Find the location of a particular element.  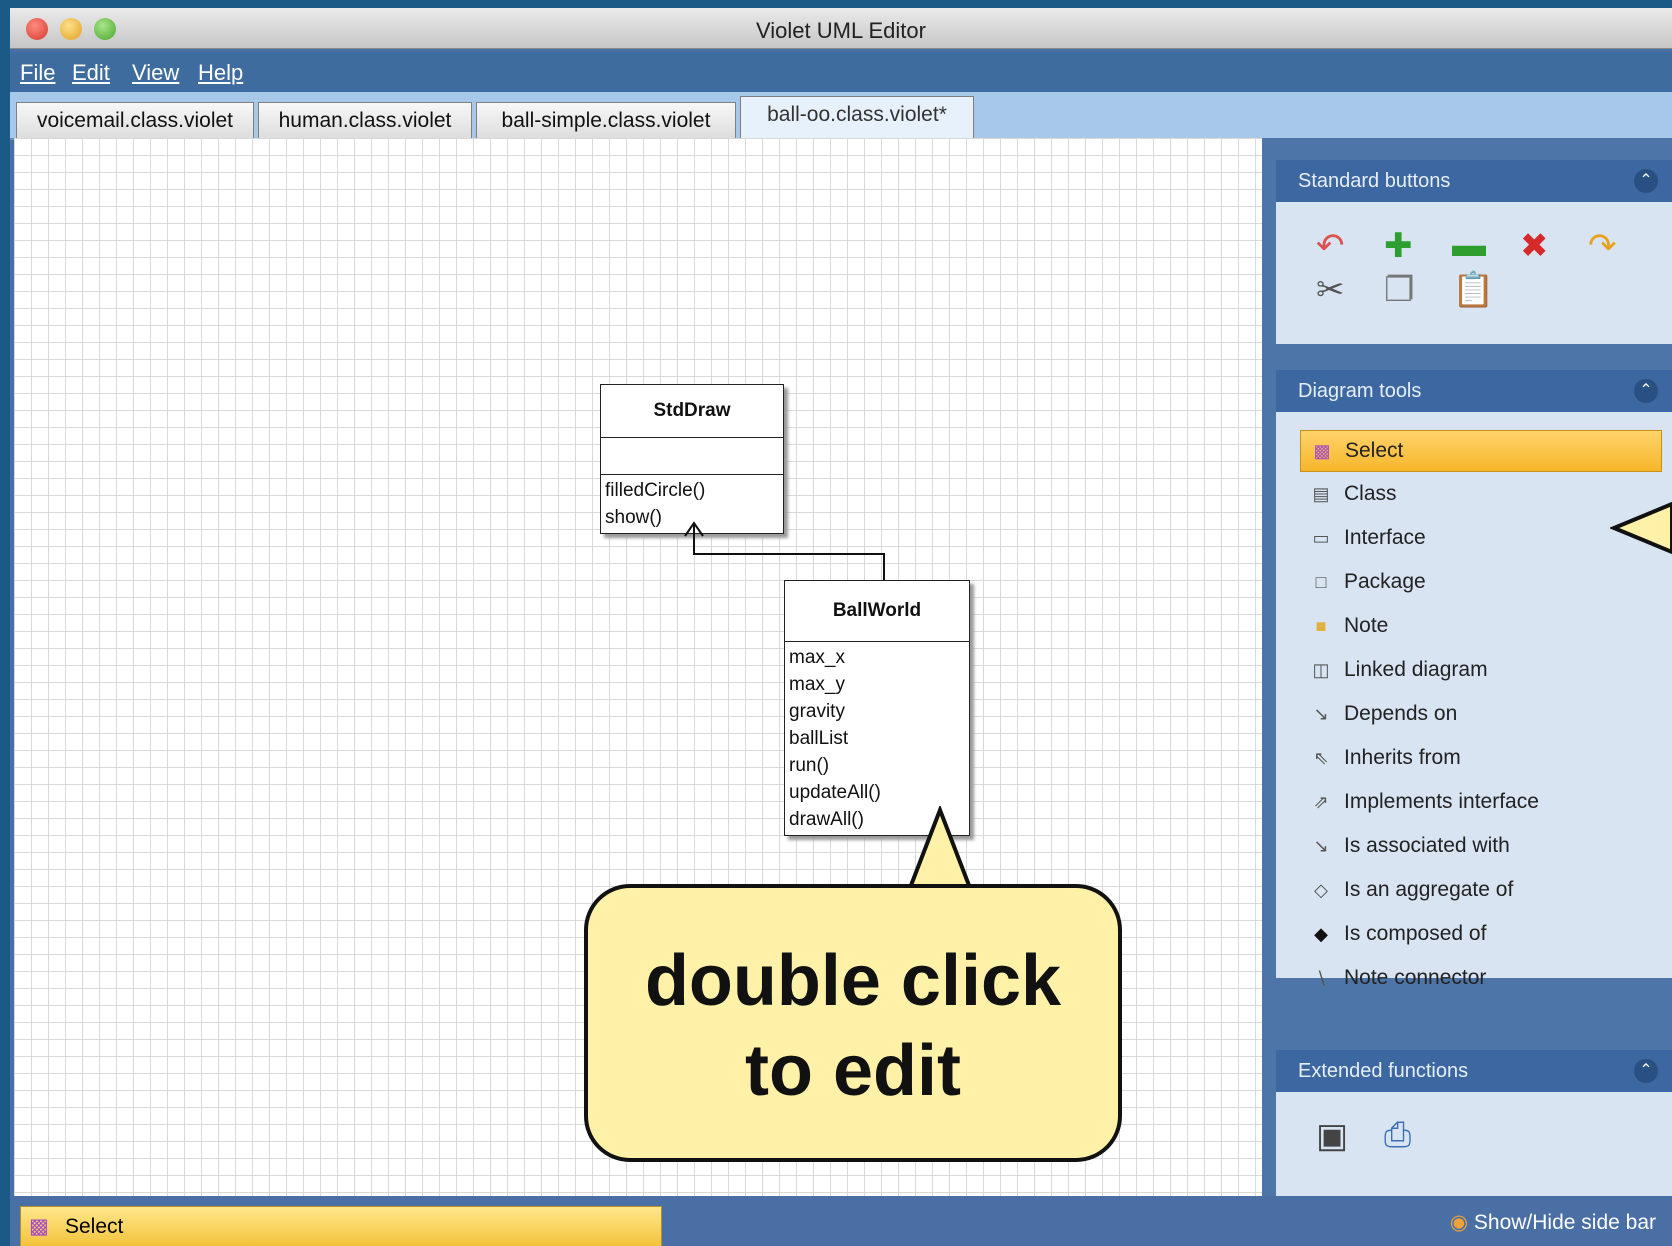

tool-label: Package is located at coordinates (1385, 581).